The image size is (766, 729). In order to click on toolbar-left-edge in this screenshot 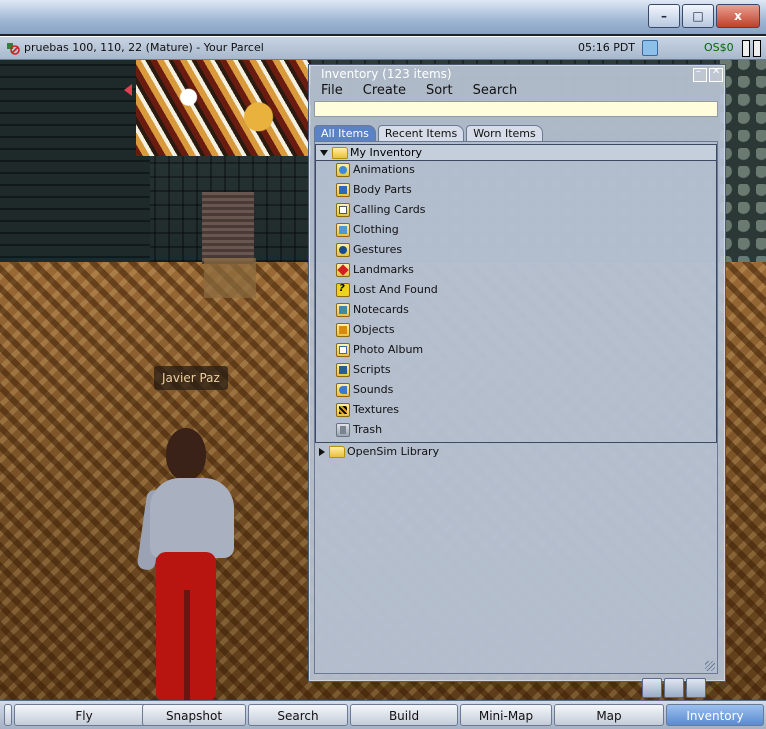, I will do `click(8, 715)`.